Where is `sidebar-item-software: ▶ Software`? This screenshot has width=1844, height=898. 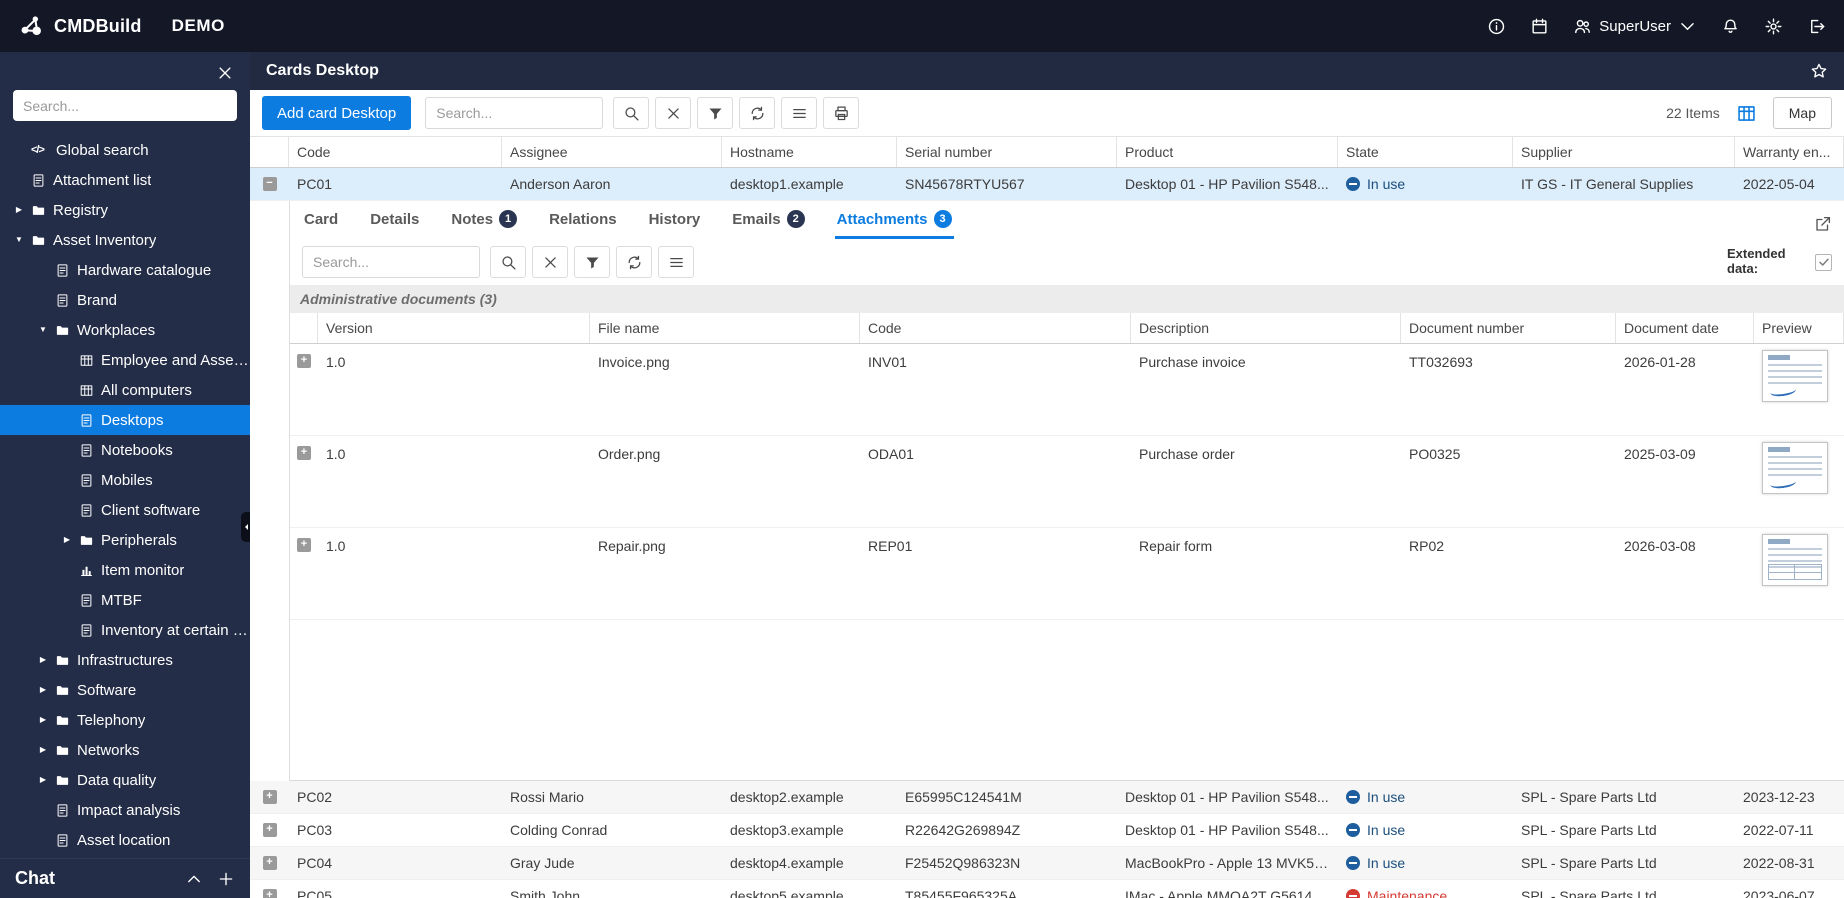 sidebar-item-software: ▶ Software is located at coordinates (125, 690).